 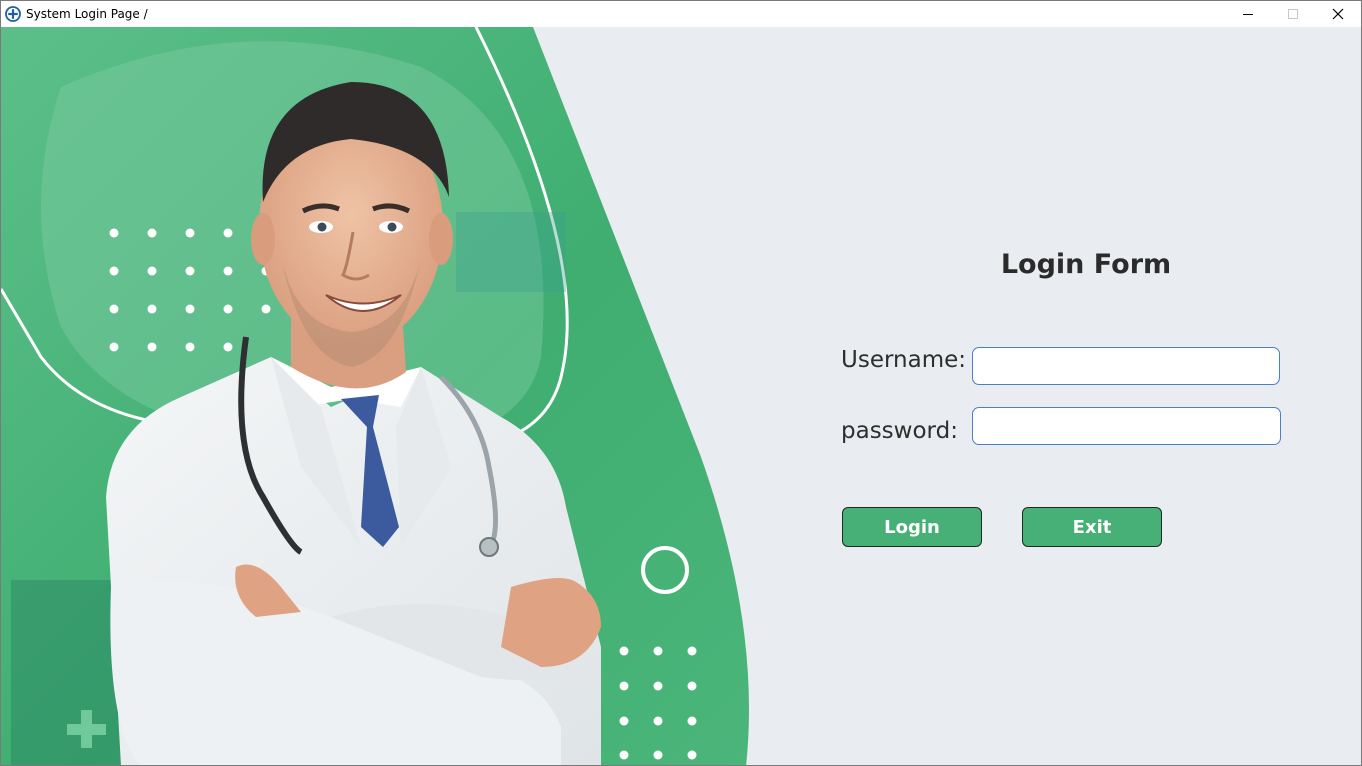 I want to click on login-button: Login, so click(x=912, y=527).